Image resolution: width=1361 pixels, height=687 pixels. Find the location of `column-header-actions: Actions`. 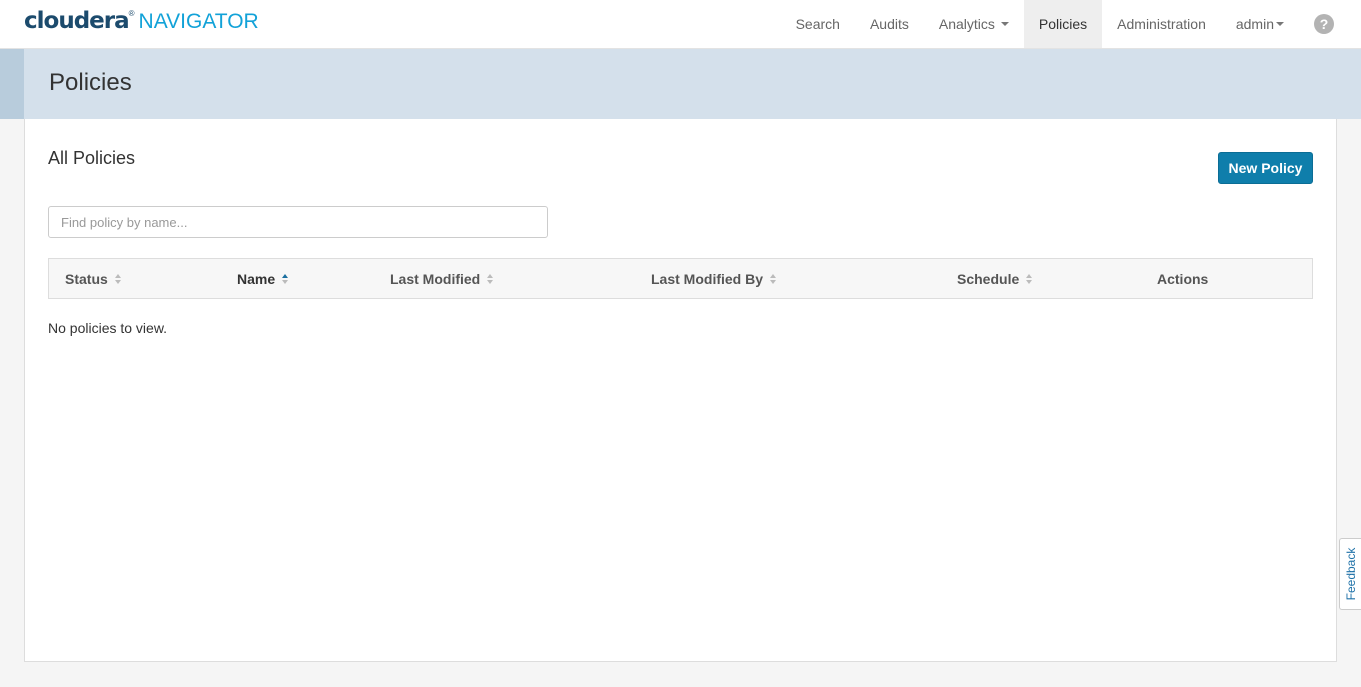

column-header-actions: Actions is located at coordinates (1182, 278).